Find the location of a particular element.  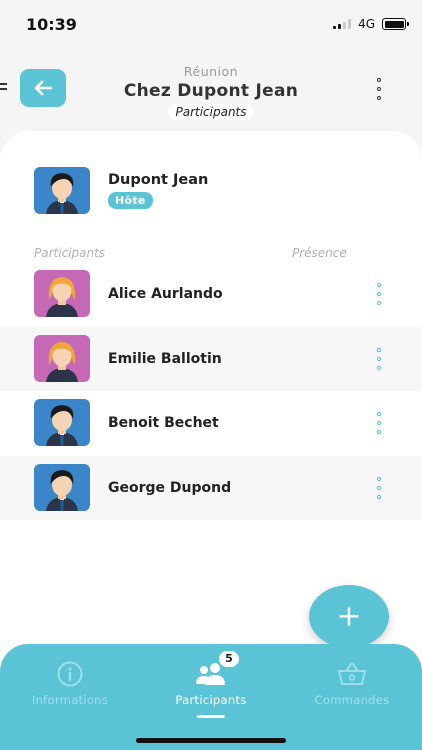

basket-icon-wrap is located at coordinates (352, 674).